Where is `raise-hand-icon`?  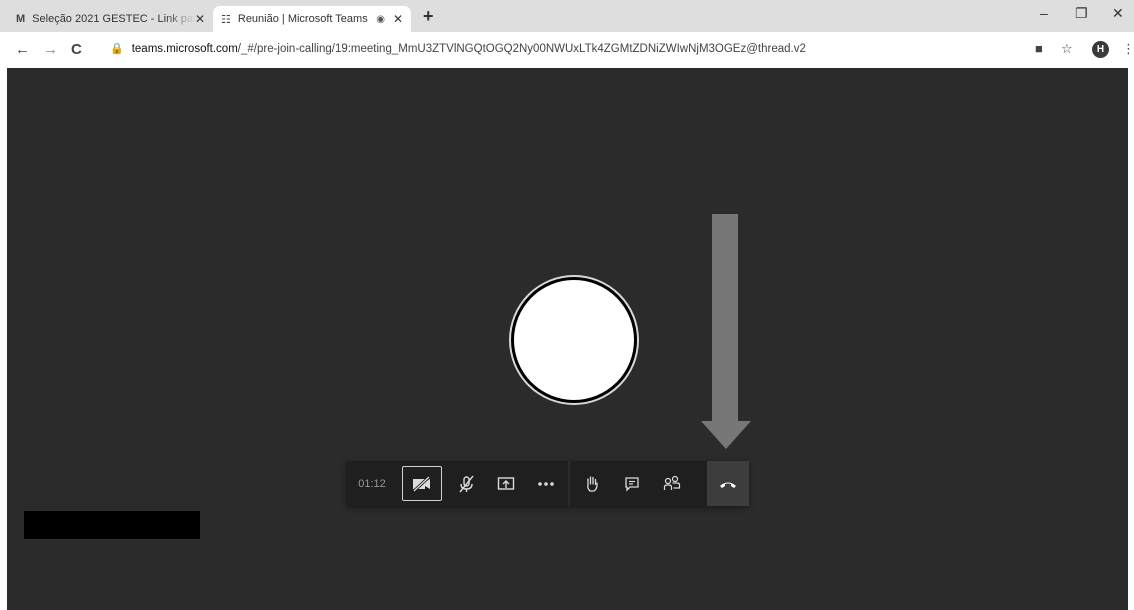
raise-hand-icon is located at coordinates (592, 483).